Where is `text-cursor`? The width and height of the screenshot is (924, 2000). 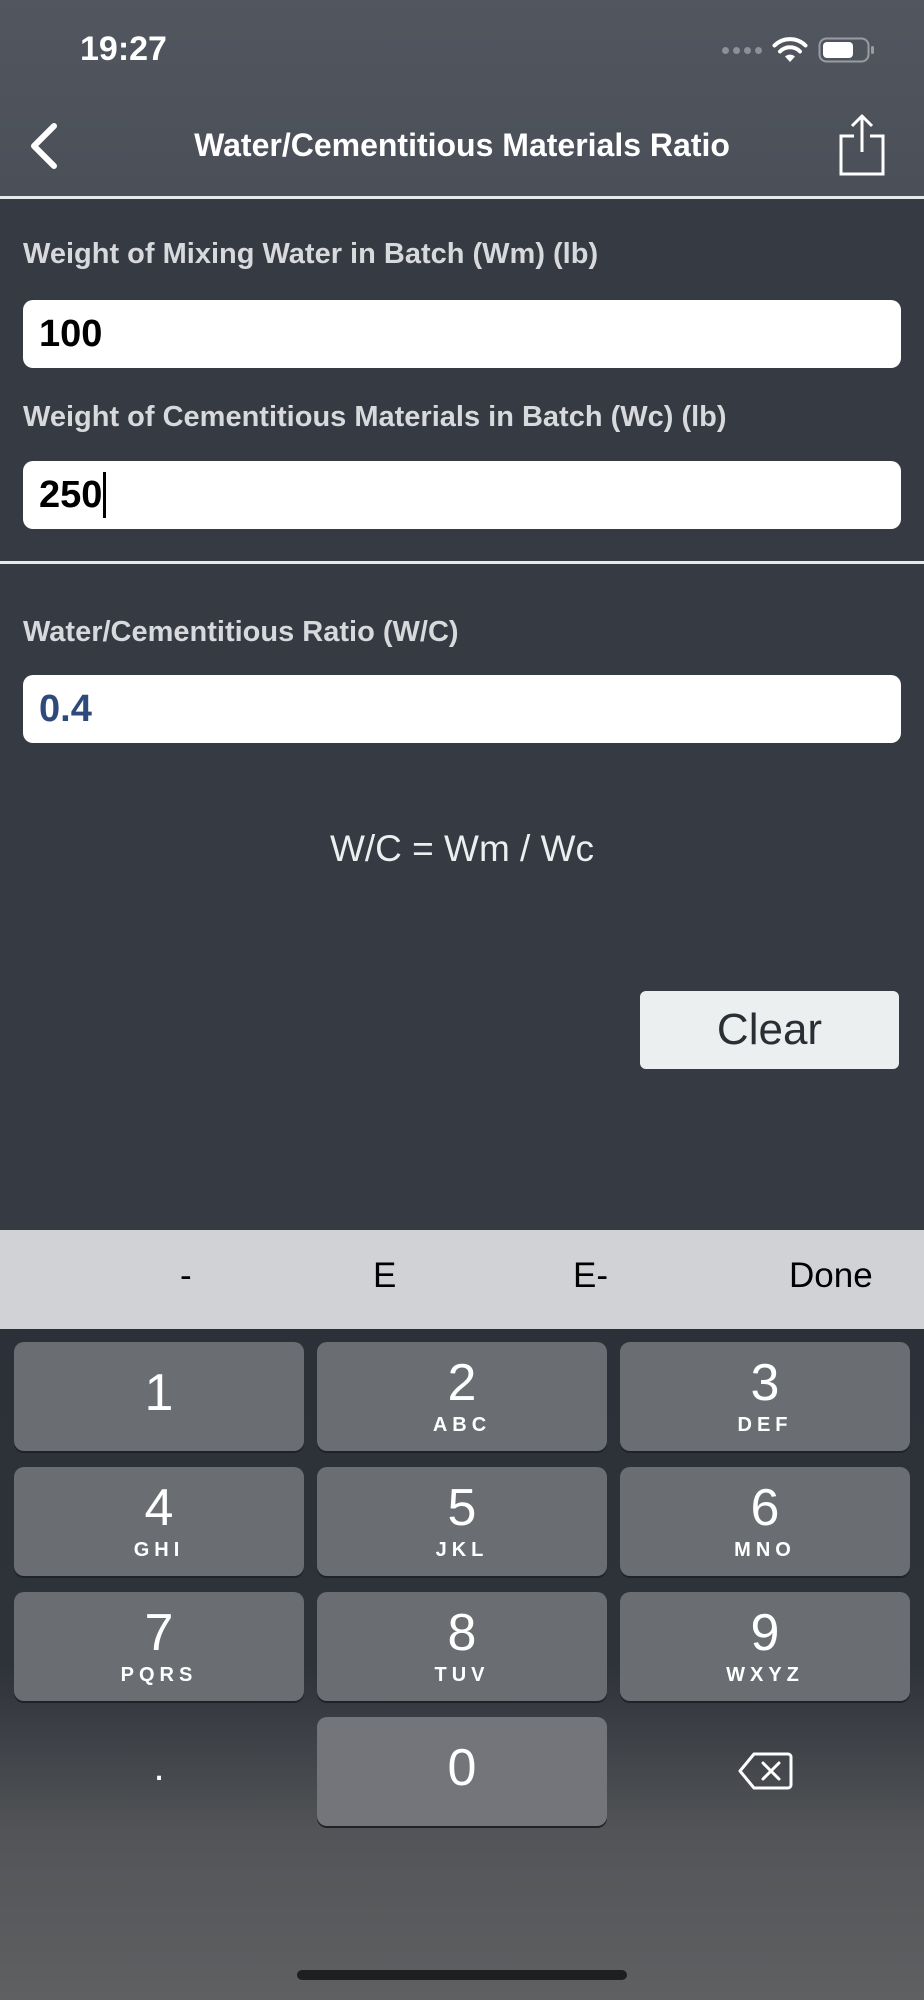 text-cursor is located at coordinates (105, 495).